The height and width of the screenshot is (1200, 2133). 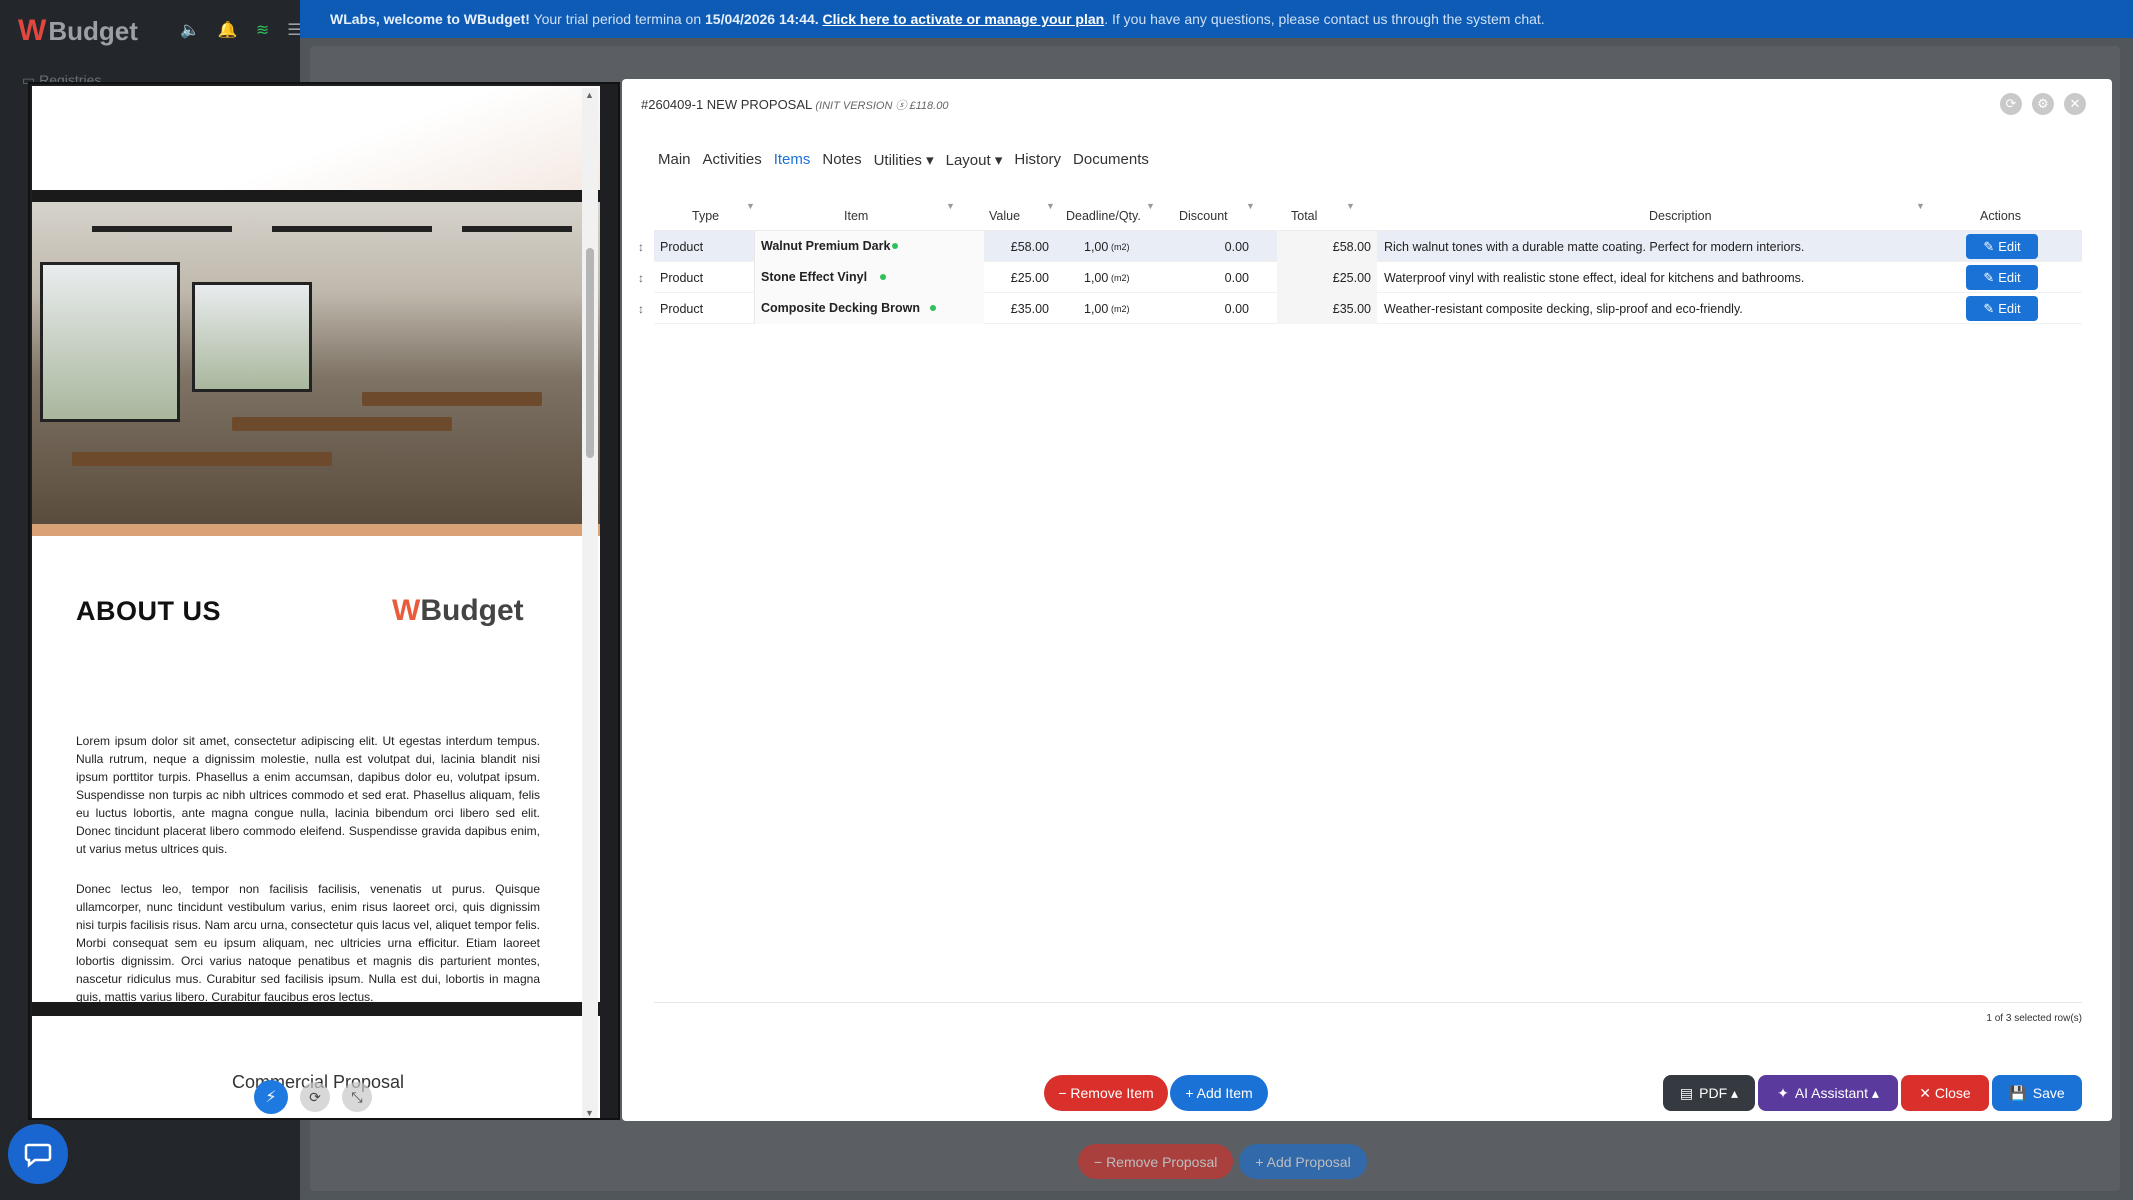 I want to click on tab-main: Main, so click(x=674, y=160).